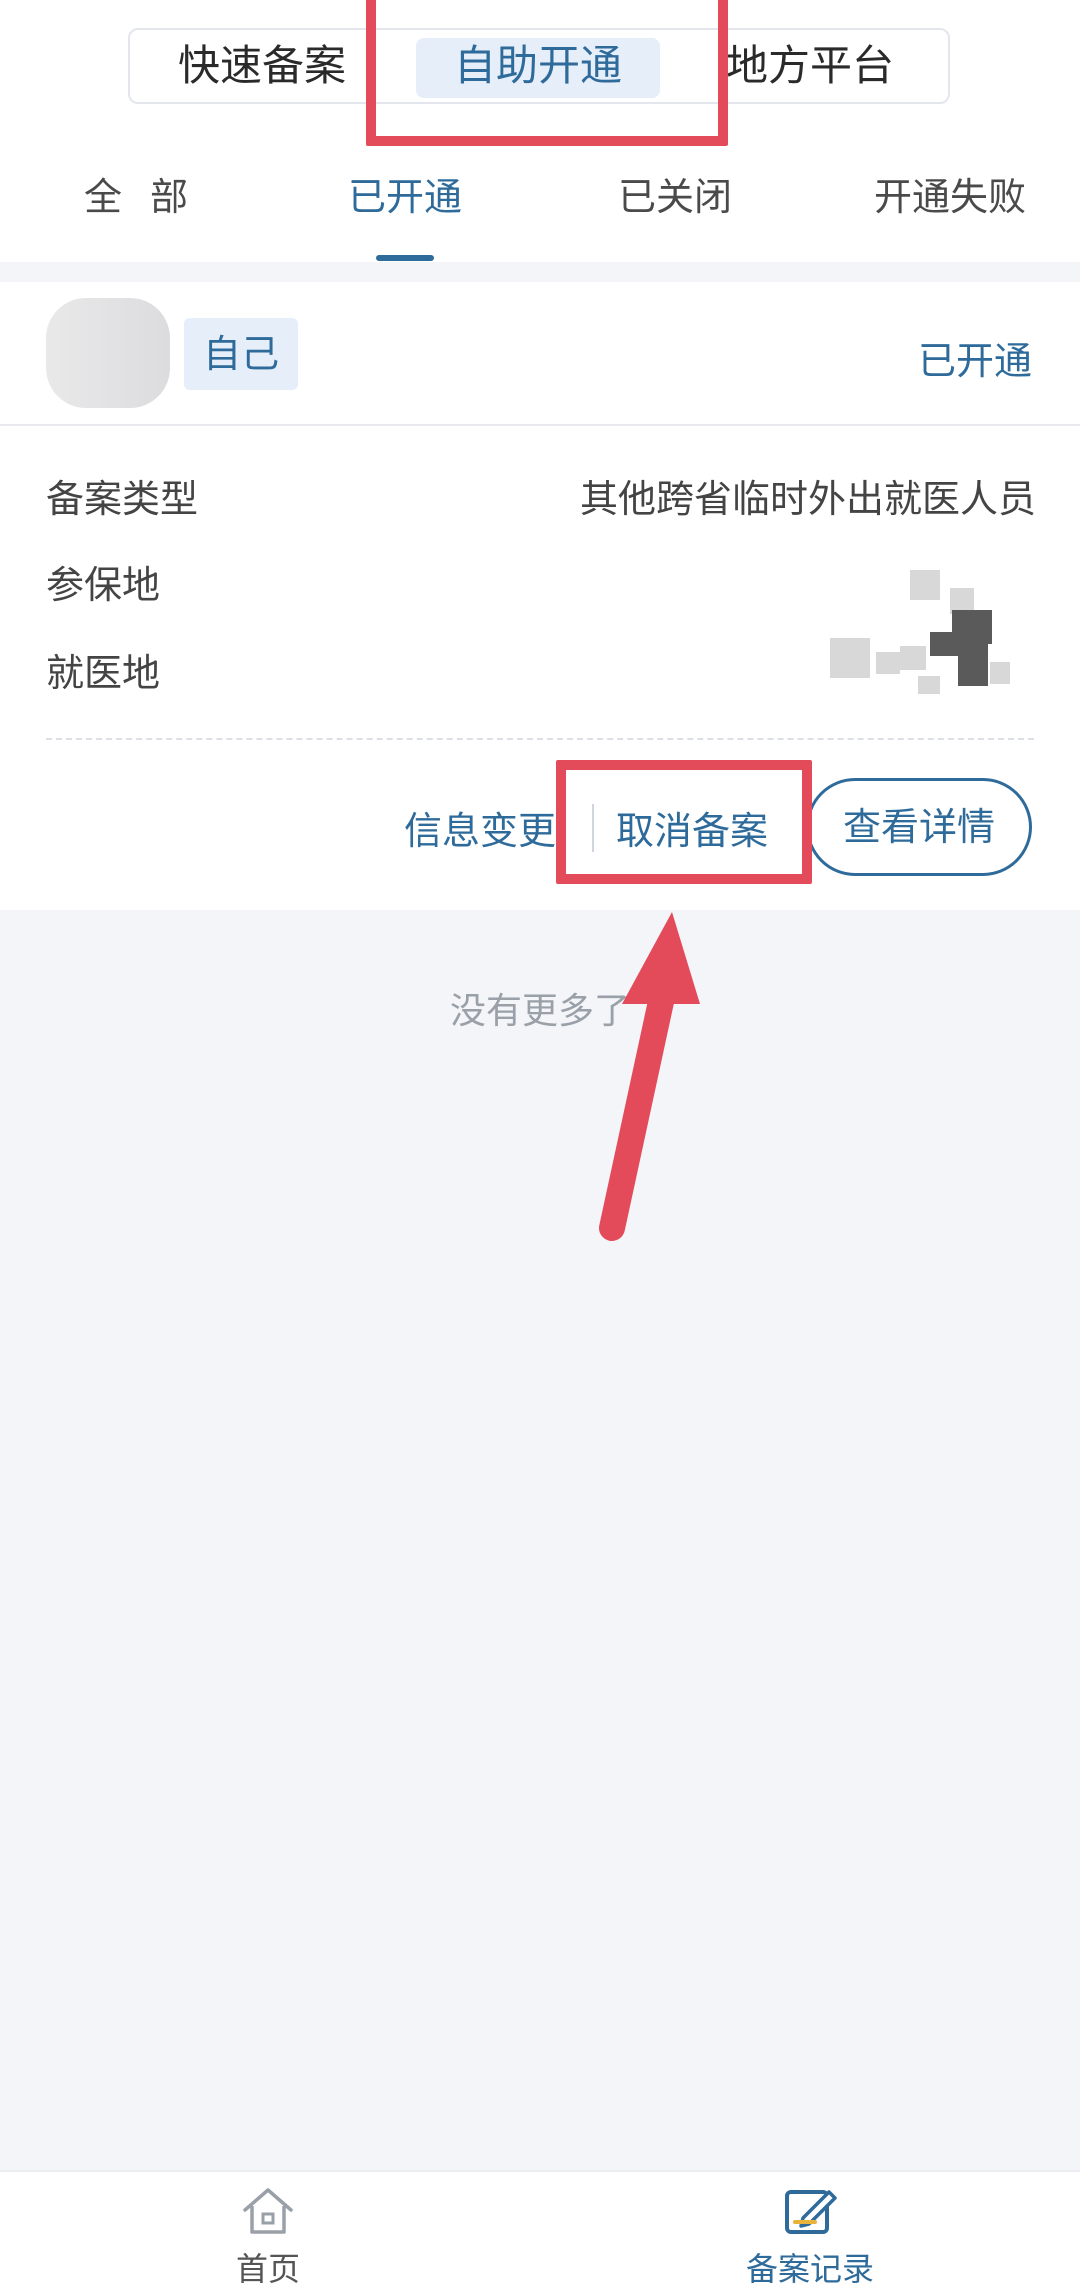 The height and width of the screenshot is (2296, 1080). What do you see at coordinates (540, 203) in the screenshot?
I see `tab-bar: 全 部 已开通 已关闭 开通失败` at bounding box center [540, 203].